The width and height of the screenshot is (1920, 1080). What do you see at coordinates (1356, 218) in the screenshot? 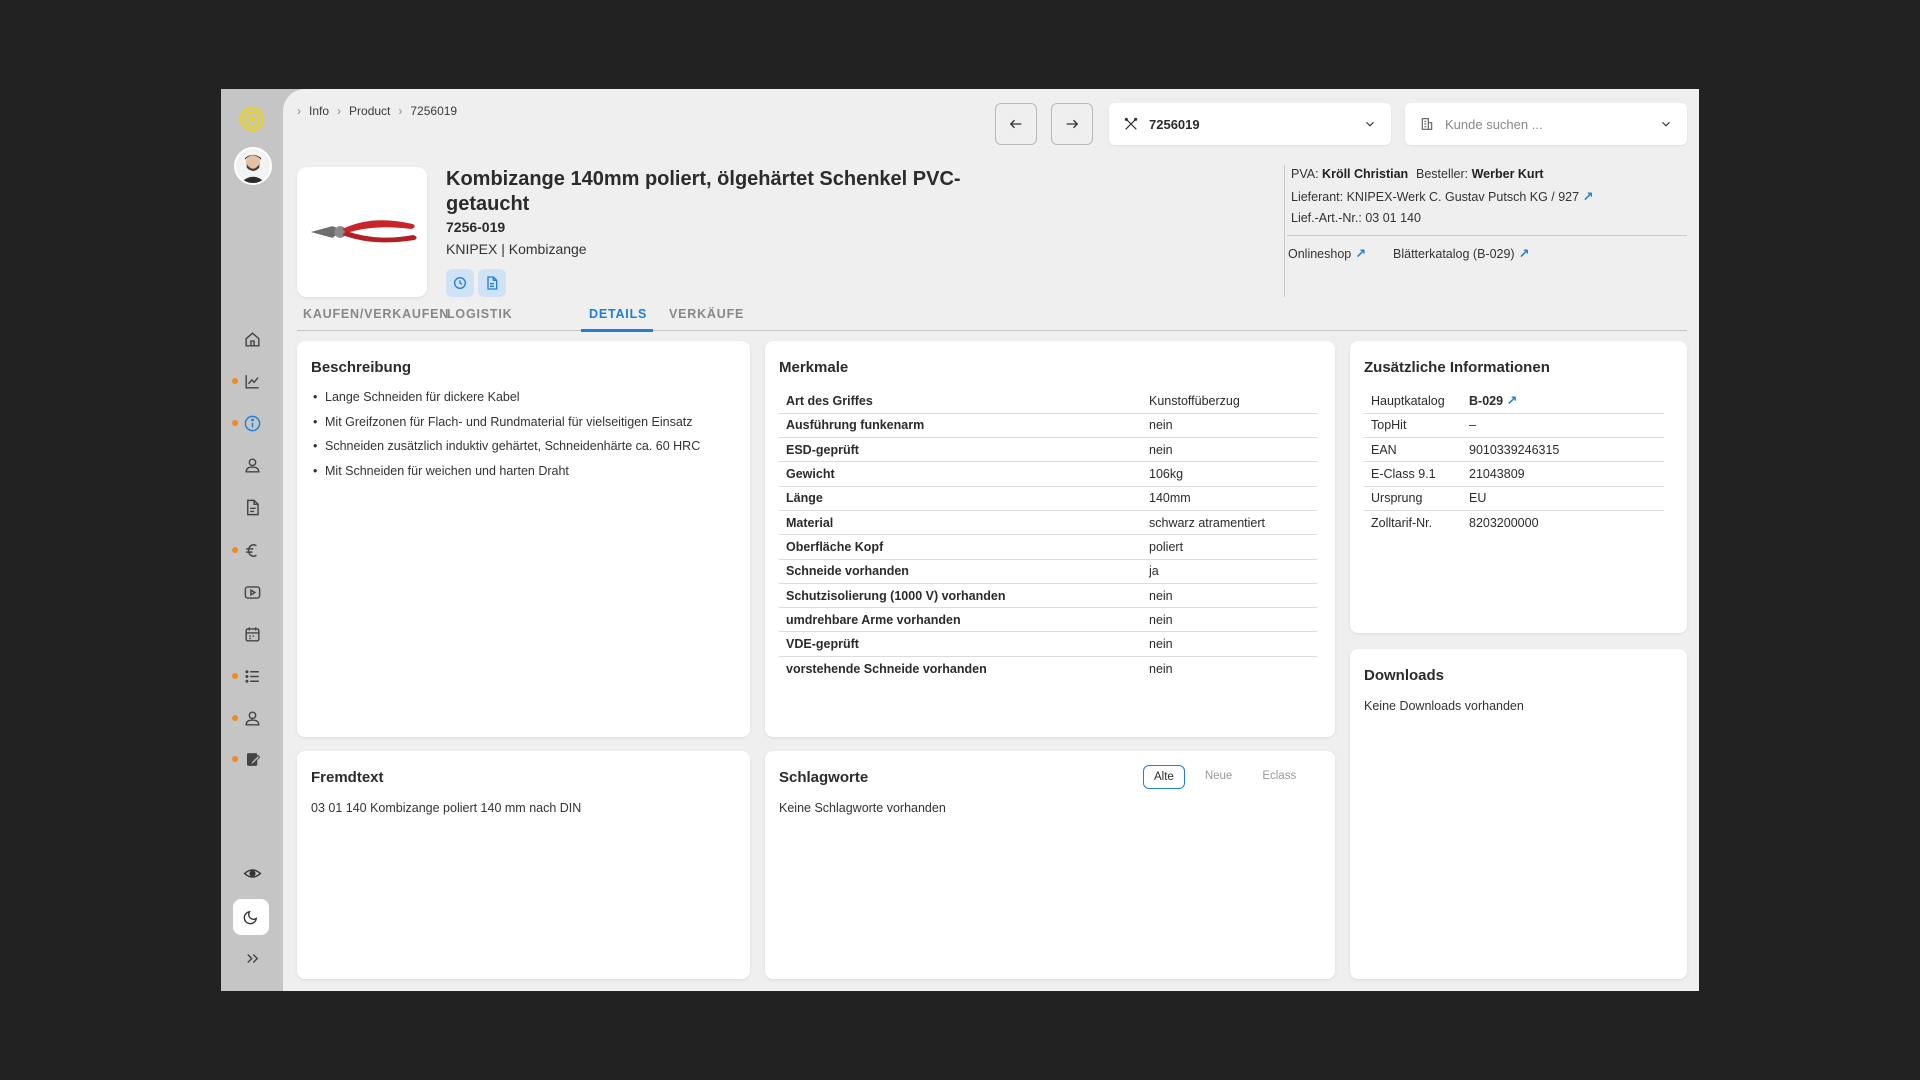
I see `lief-art-nr: Lief.-Art.-Nr.: 03 01 140` at bounding box center [1356, 218].